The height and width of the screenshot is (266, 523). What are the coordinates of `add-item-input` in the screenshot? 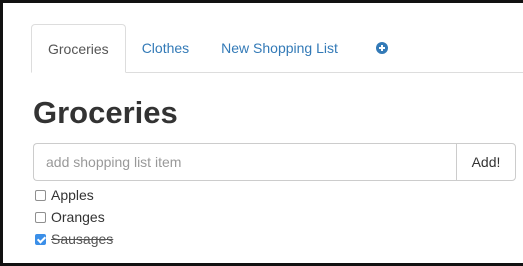 It's located at (244, 162).